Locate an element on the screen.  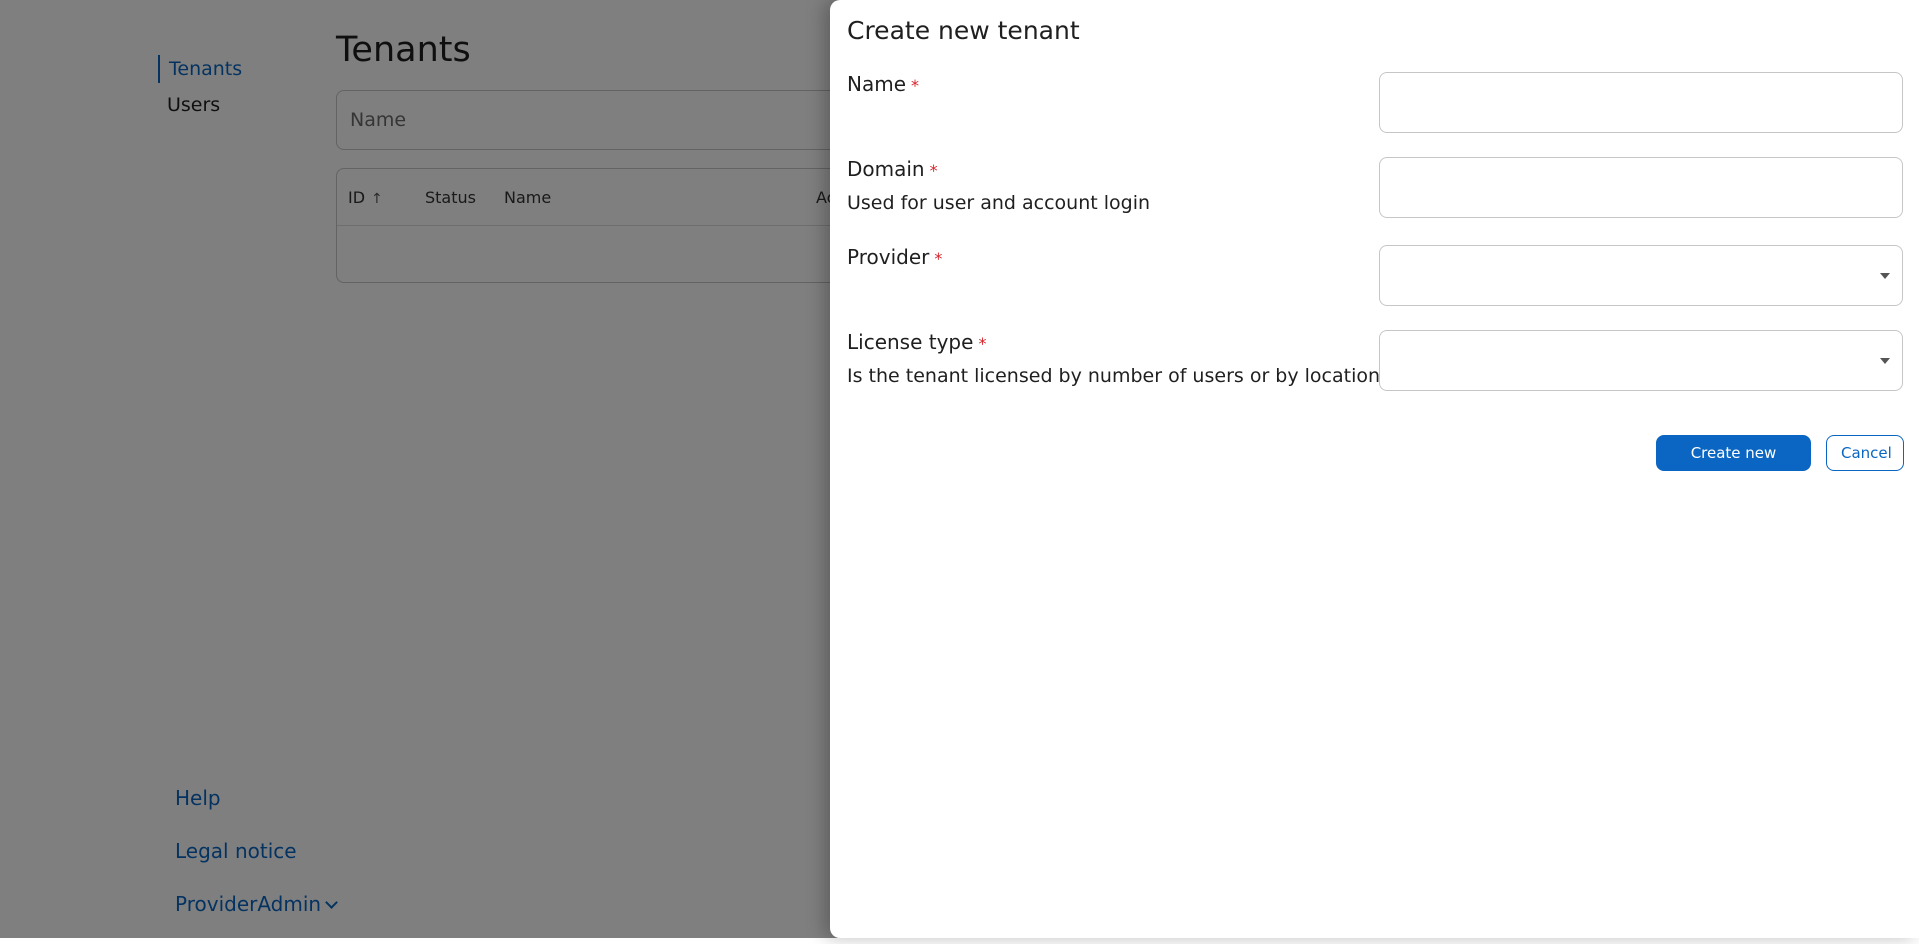
domain-field-help: Used for user and account login is located at coordinates (999, 203).